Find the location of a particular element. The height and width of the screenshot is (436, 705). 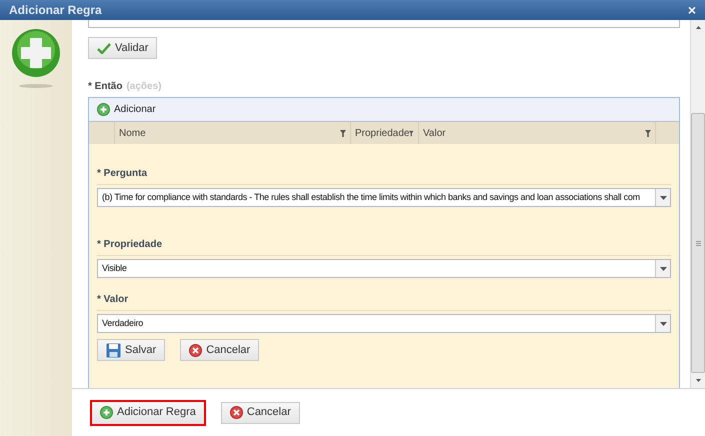

field-label: * Propriedade is located at coordinates (384, 246).